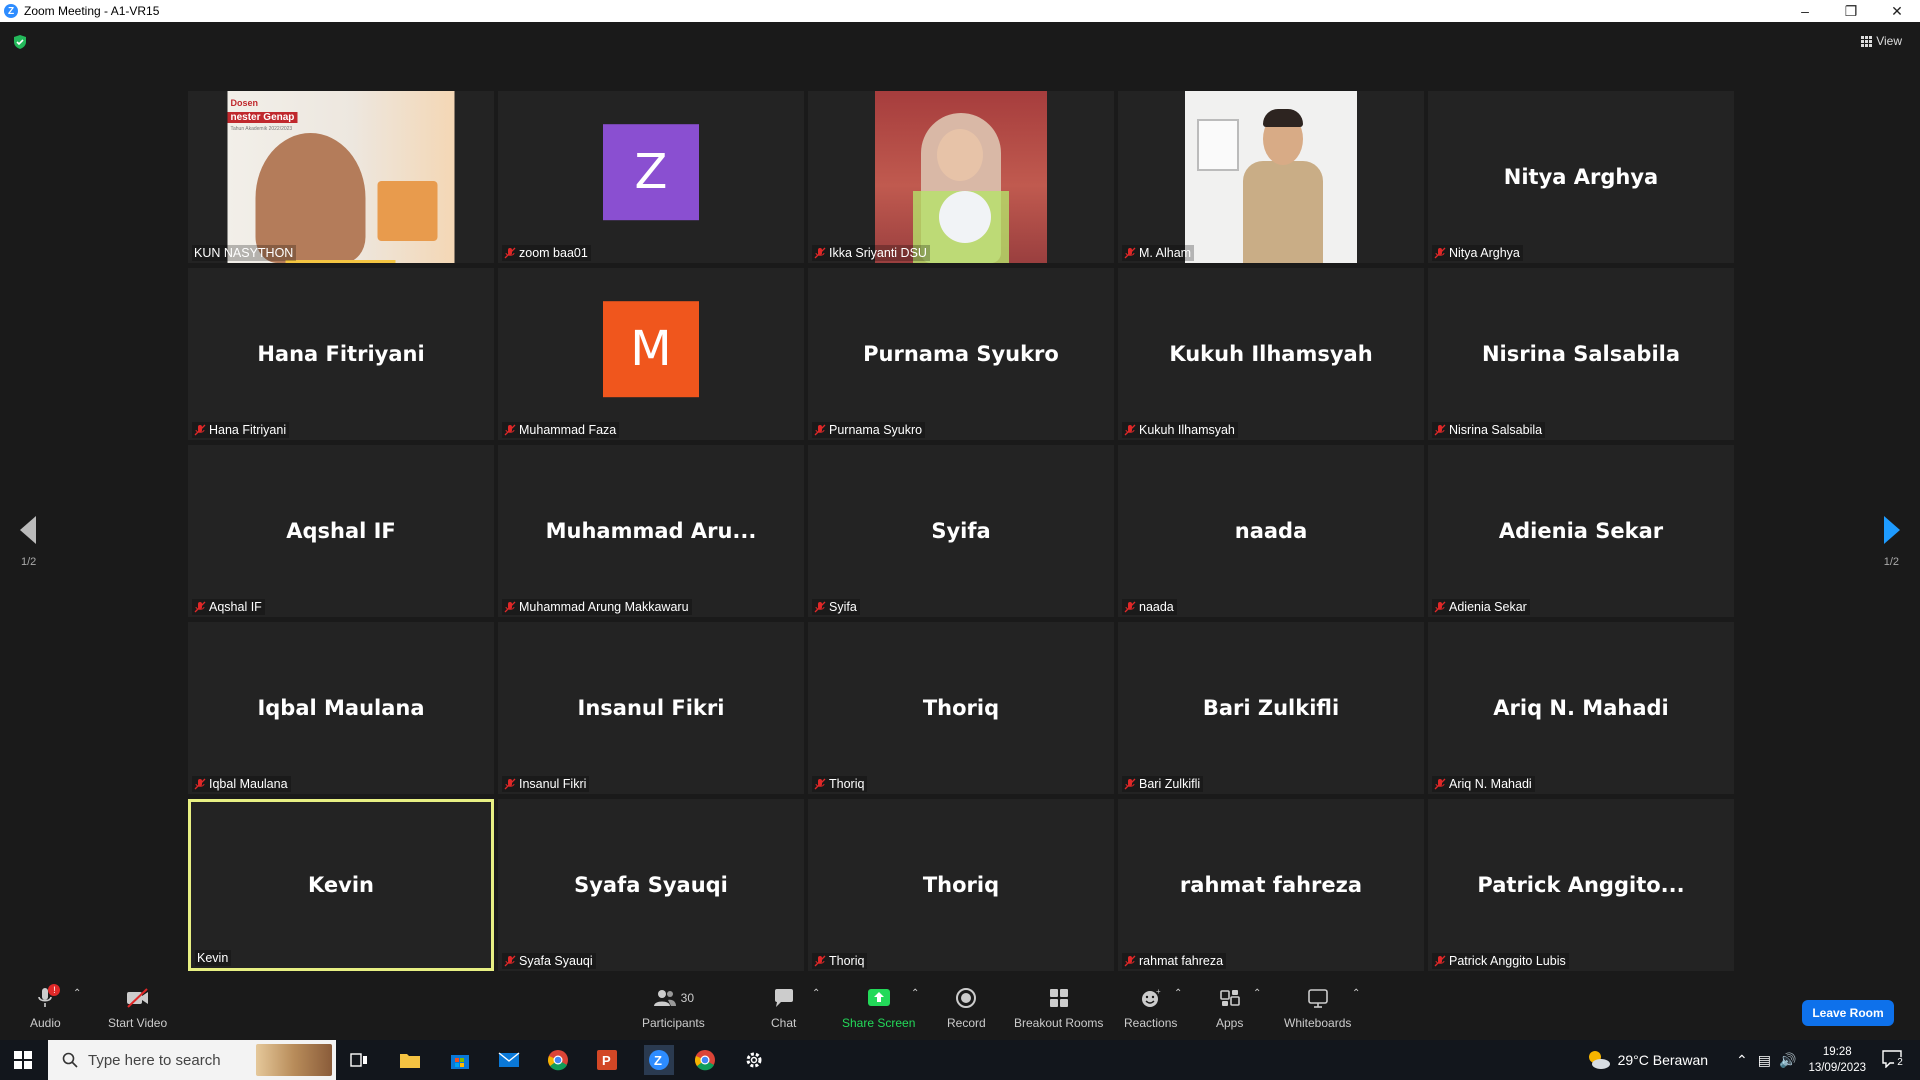 The height and width of the screenshot is (1080, 1920). I want to click on view-button: View, so click(1881, 41).